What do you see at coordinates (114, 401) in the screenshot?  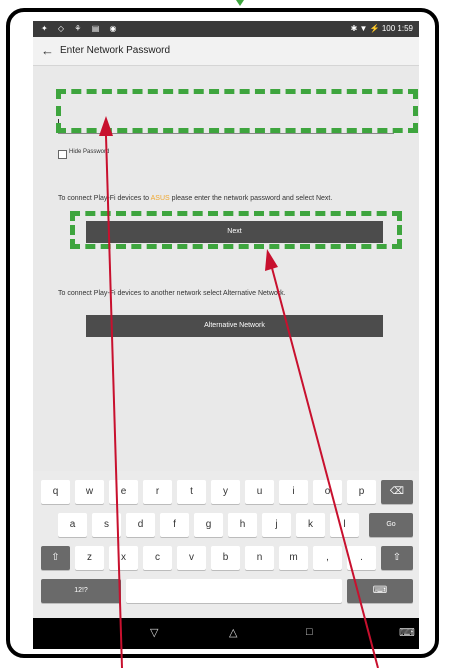 I see `arrow-to-password-line` at bounding box center [114, 401].